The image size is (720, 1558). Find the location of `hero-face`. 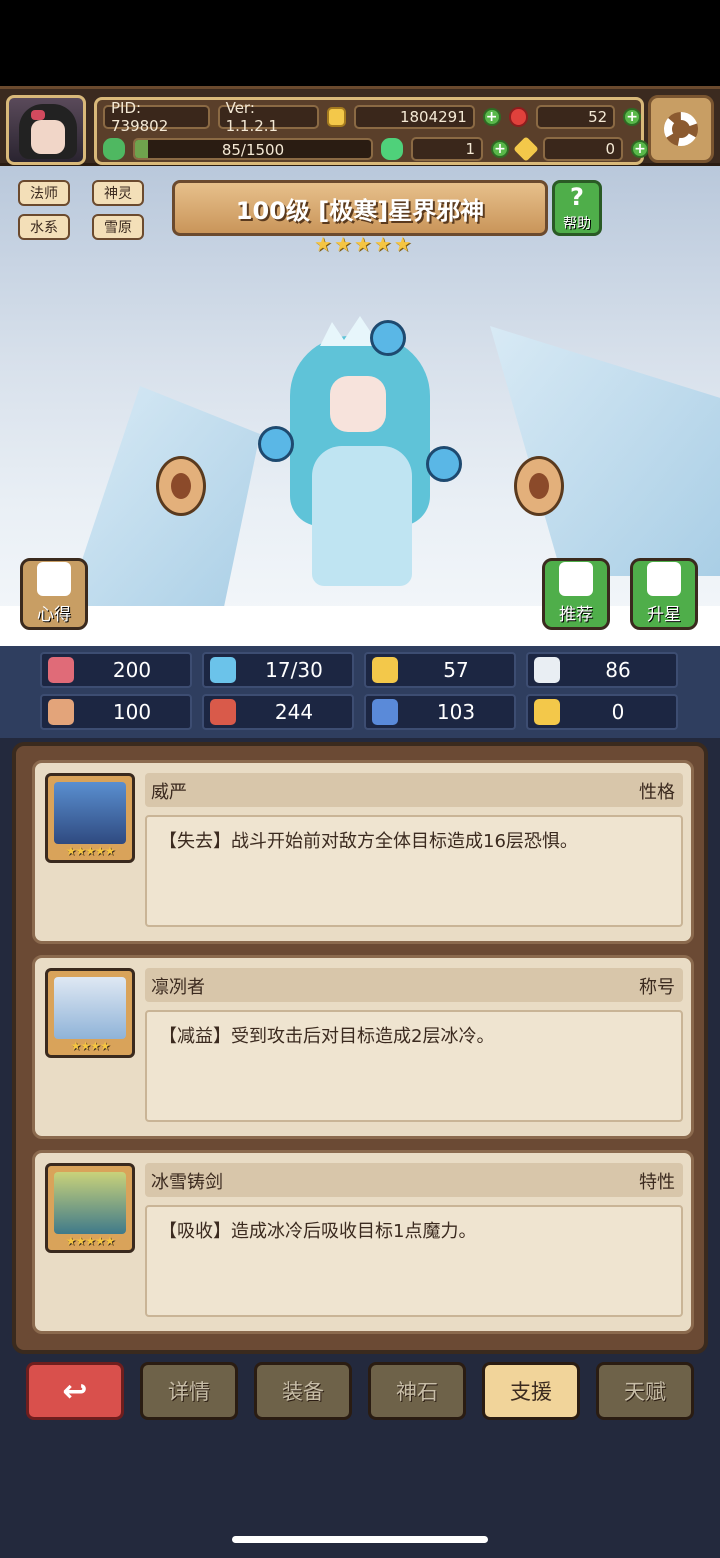

hero-face is located at coordinates (358, 404).